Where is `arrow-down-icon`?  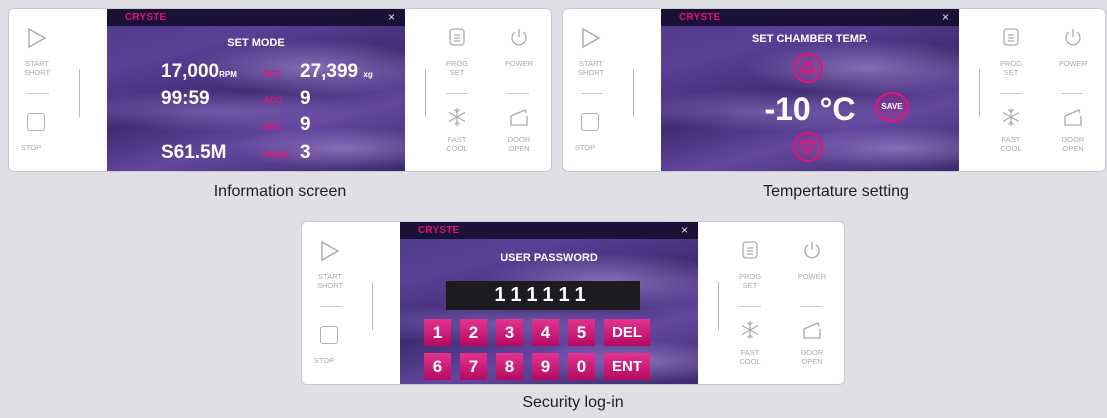 arrow-down-icon is located at coordinates (807, 147).